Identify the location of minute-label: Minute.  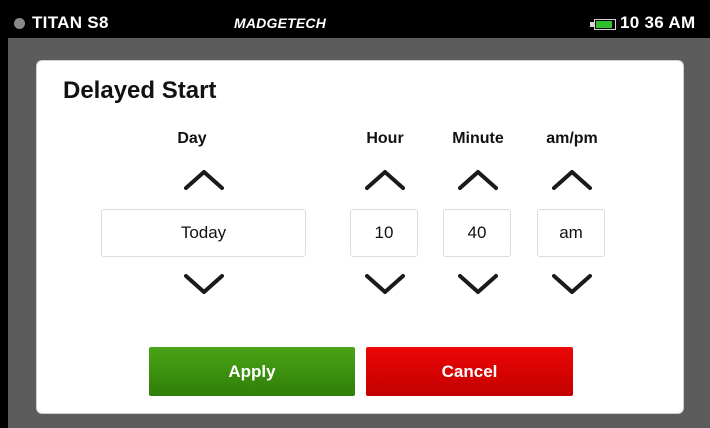
(478, 138).